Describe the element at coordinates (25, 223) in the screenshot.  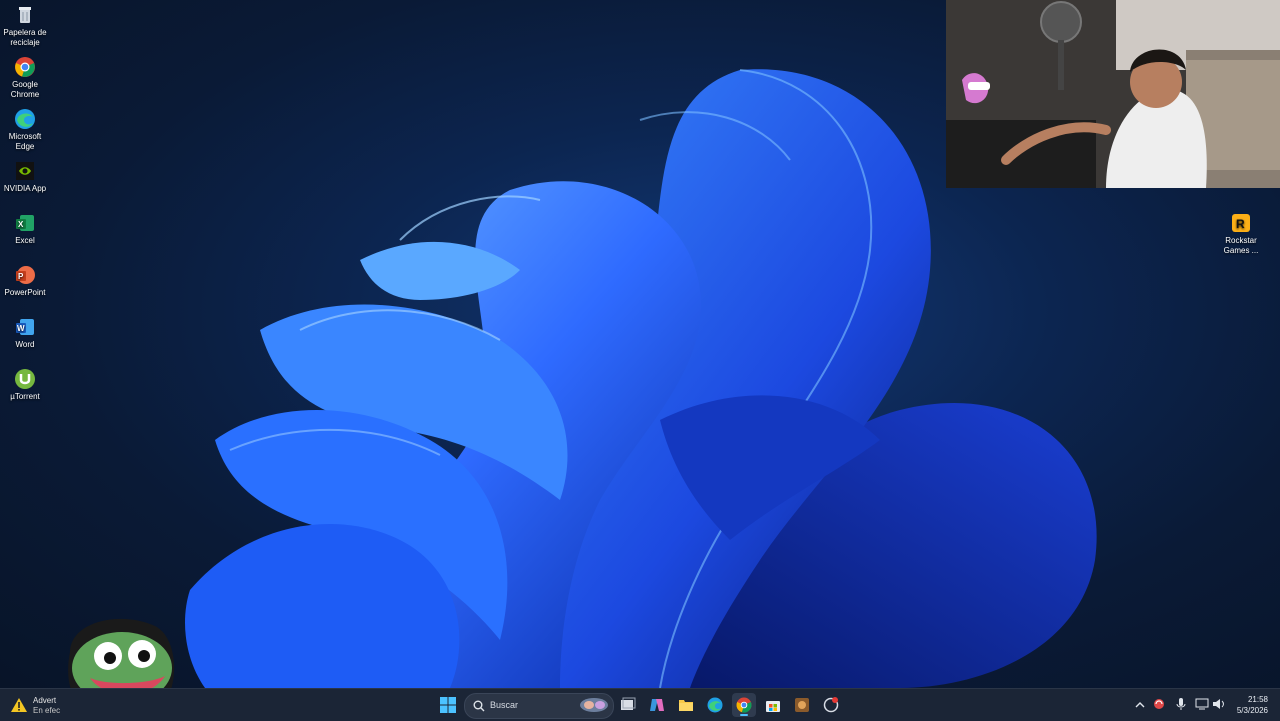
I see `excel-icon: X` at that location.